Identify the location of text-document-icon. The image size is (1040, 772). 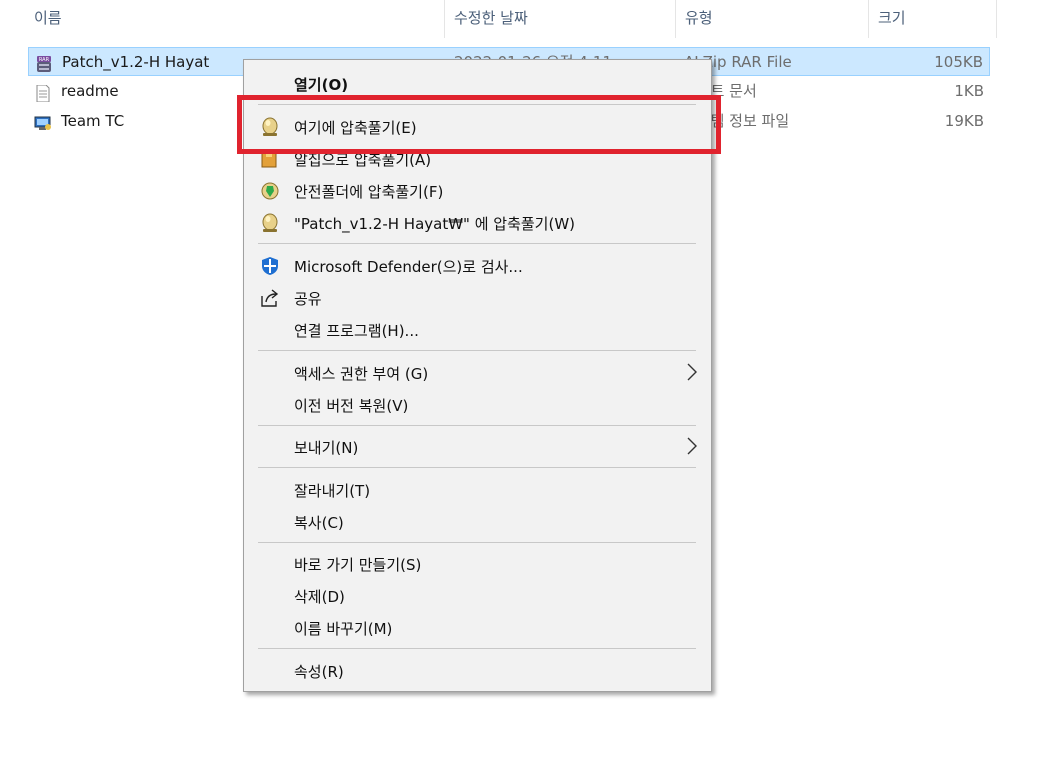
(43, 93).